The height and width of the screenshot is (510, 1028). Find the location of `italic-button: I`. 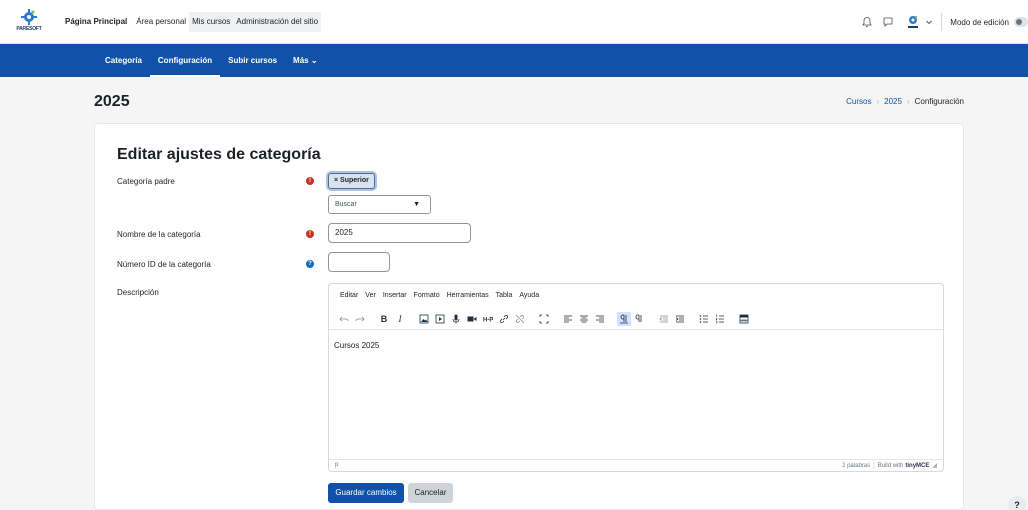

italic-button: I is located at coordinates (400, 319).